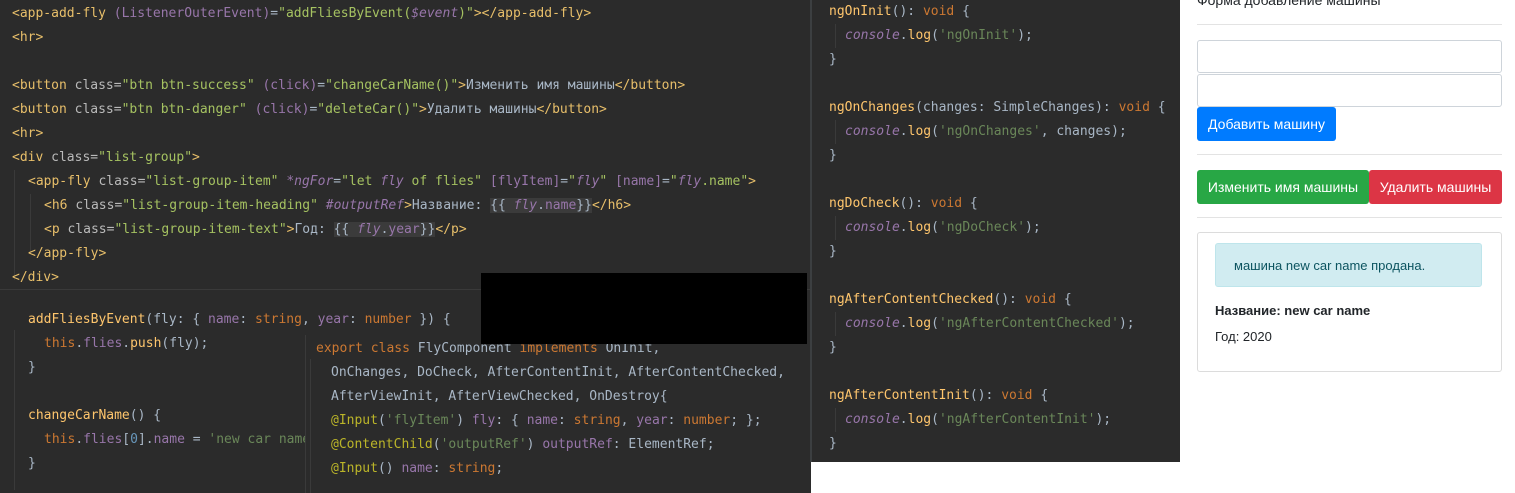 The height and width of the screenshot is (493, 1515). Describe the element at coordinates (126, 344) in the screenshot. I see `code-line: this.flies.push(fly);` at that location.